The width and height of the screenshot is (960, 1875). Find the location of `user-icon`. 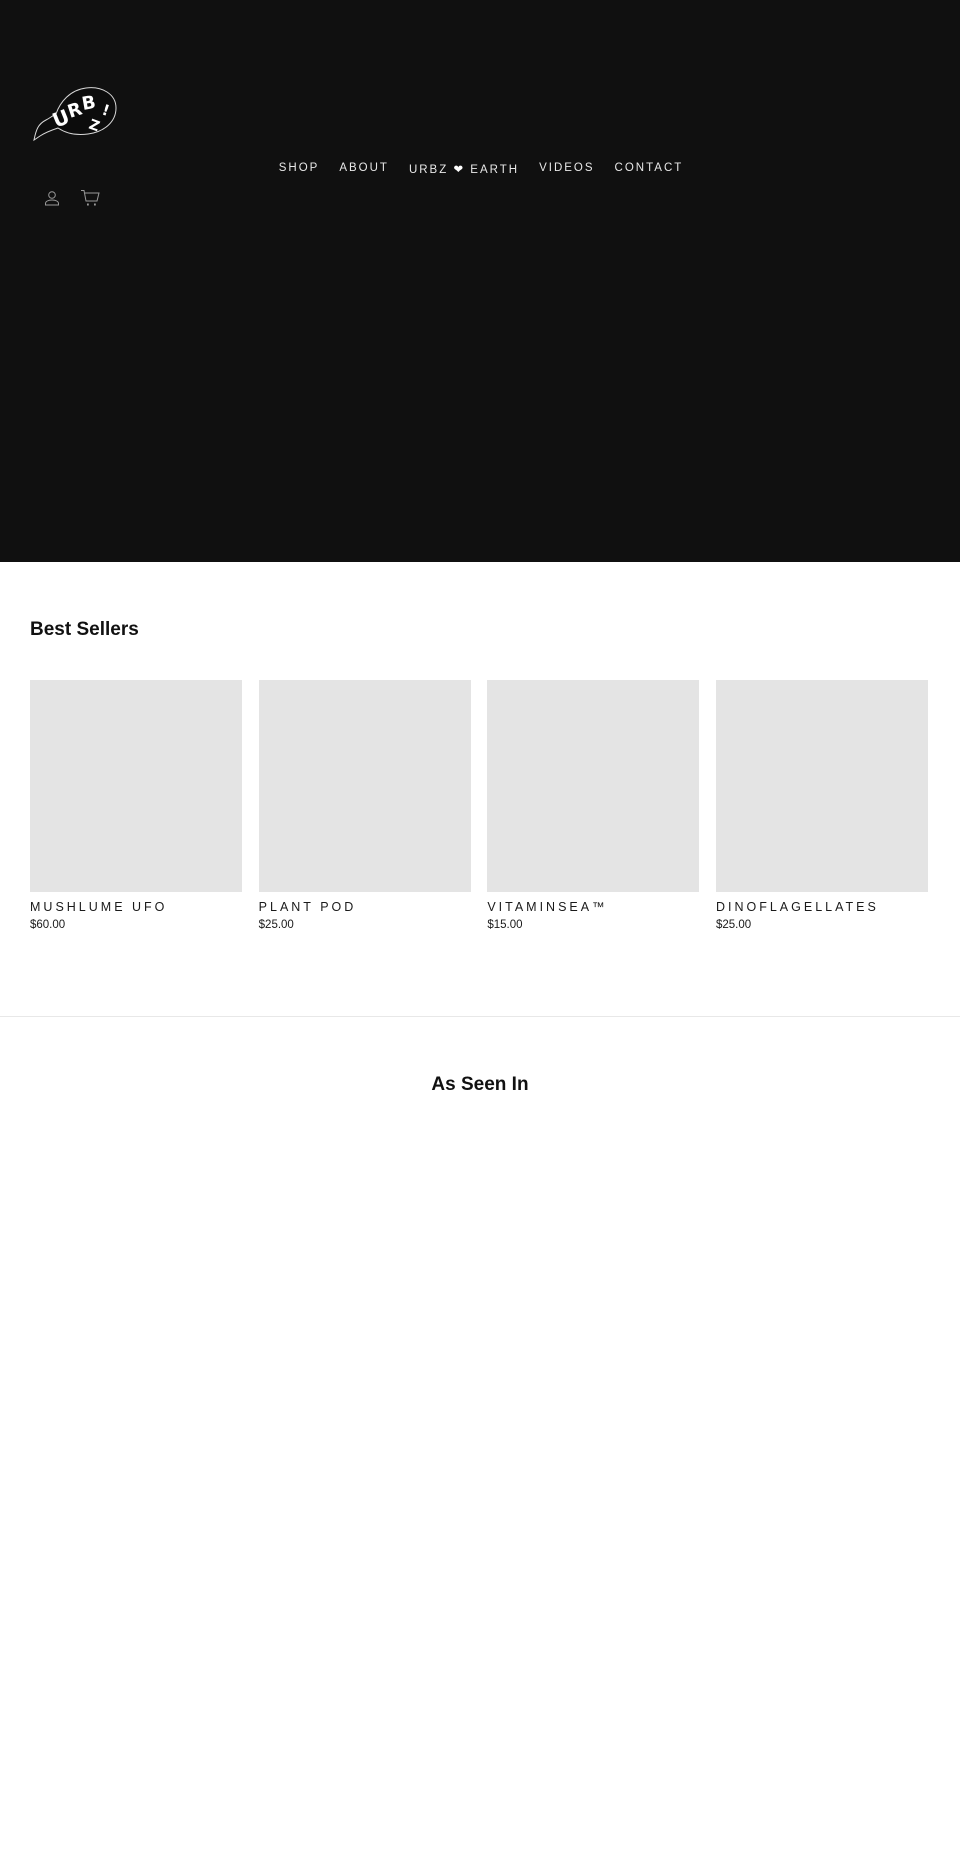

user-icon is located at coordinates (52, 198).